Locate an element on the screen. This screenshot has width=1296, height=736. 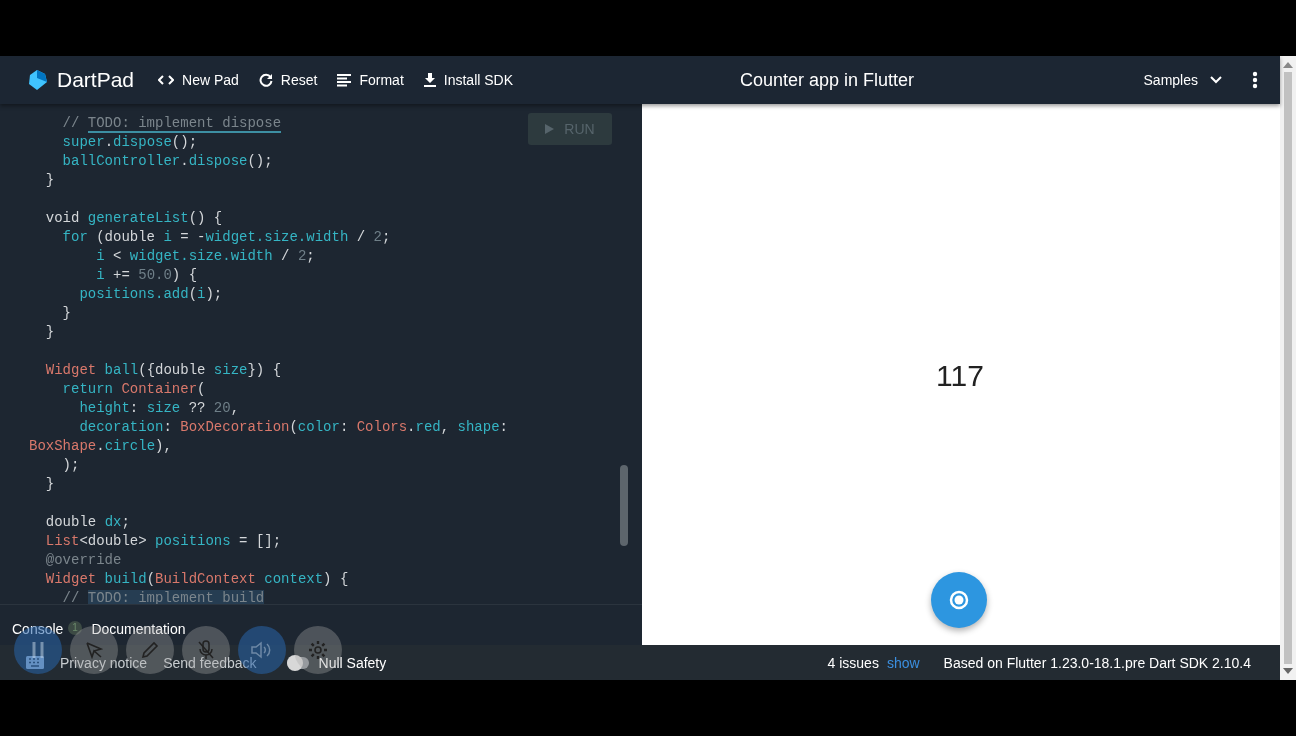
samples-dropdown: Samples is located at coordinates (1182, 80).